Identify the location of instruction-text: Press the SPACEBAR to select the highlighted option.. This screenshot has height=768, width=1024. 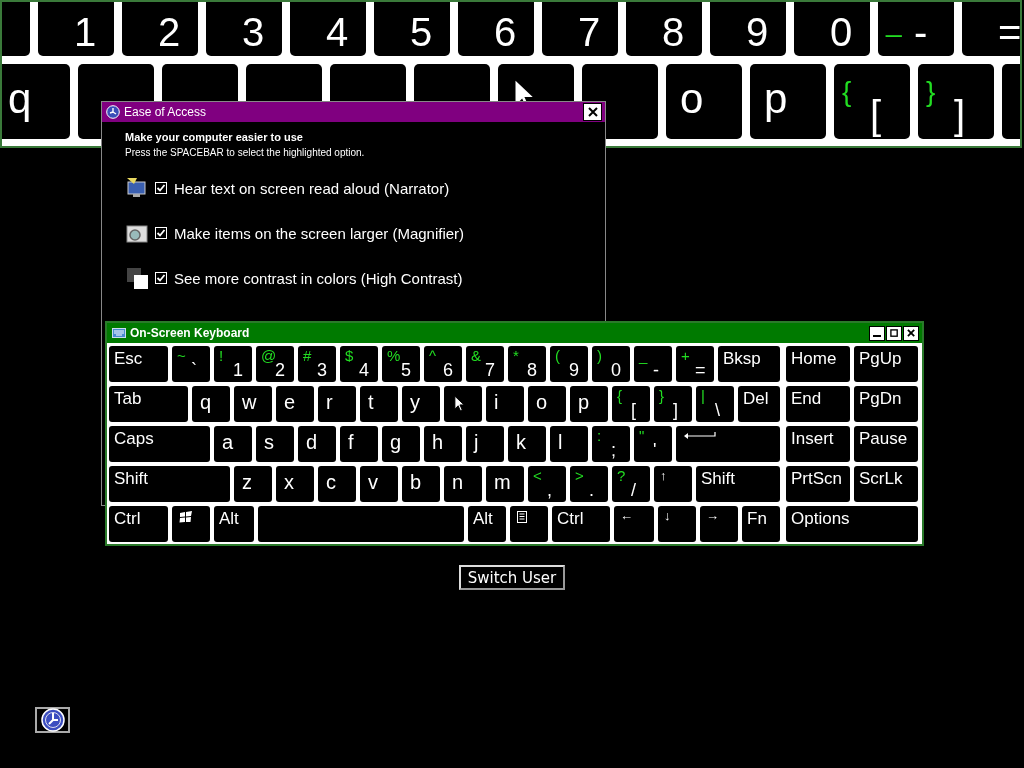
(245, 152).